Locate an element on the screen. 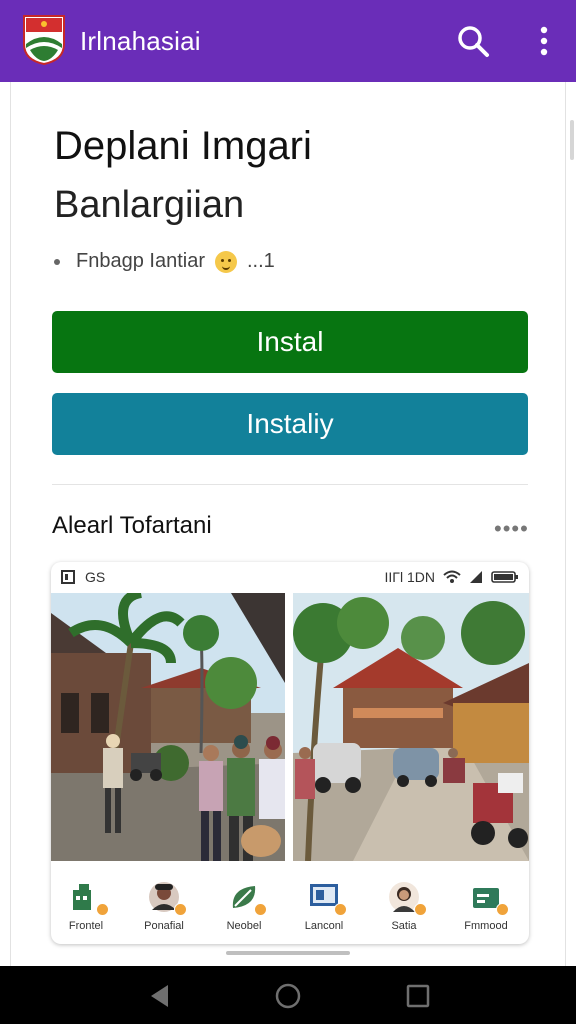 This screenshot has width=576, height=1024. board-icon is located at coordinates (327, 898).